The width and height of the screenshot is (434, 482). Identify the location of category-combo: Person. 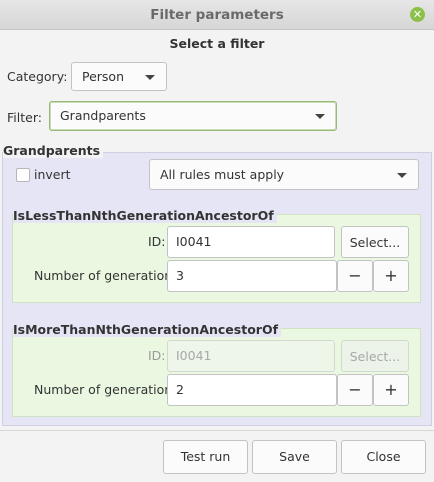
(119, 76).